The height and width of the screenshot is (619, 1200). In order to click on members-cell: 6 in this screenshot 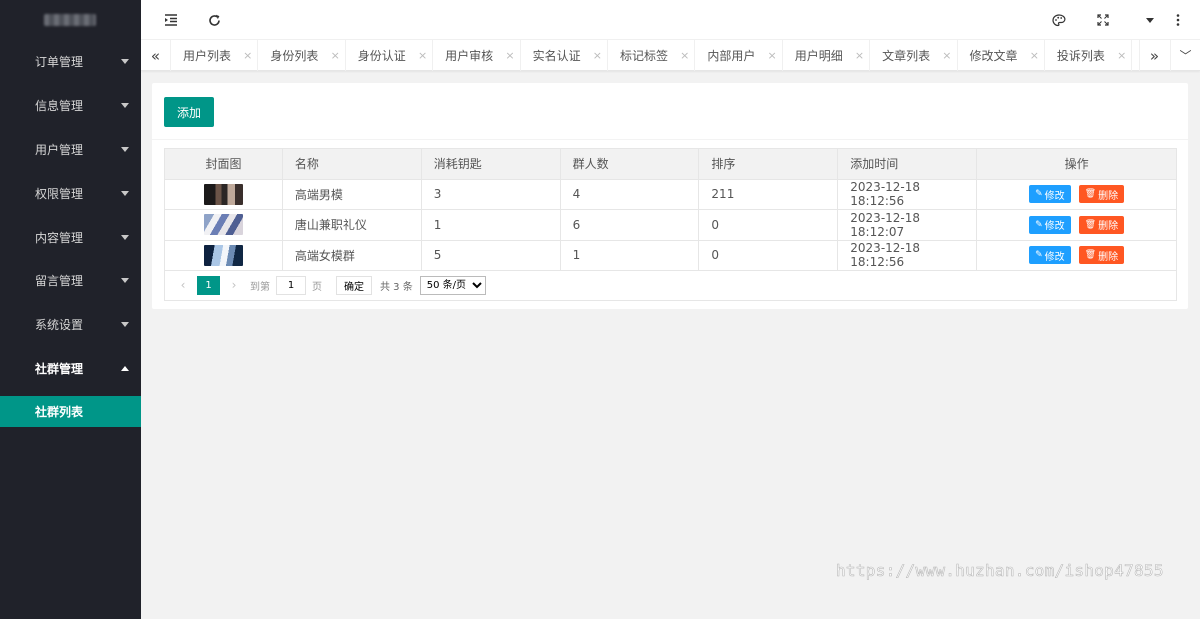, I will do `click(629, 225)`.